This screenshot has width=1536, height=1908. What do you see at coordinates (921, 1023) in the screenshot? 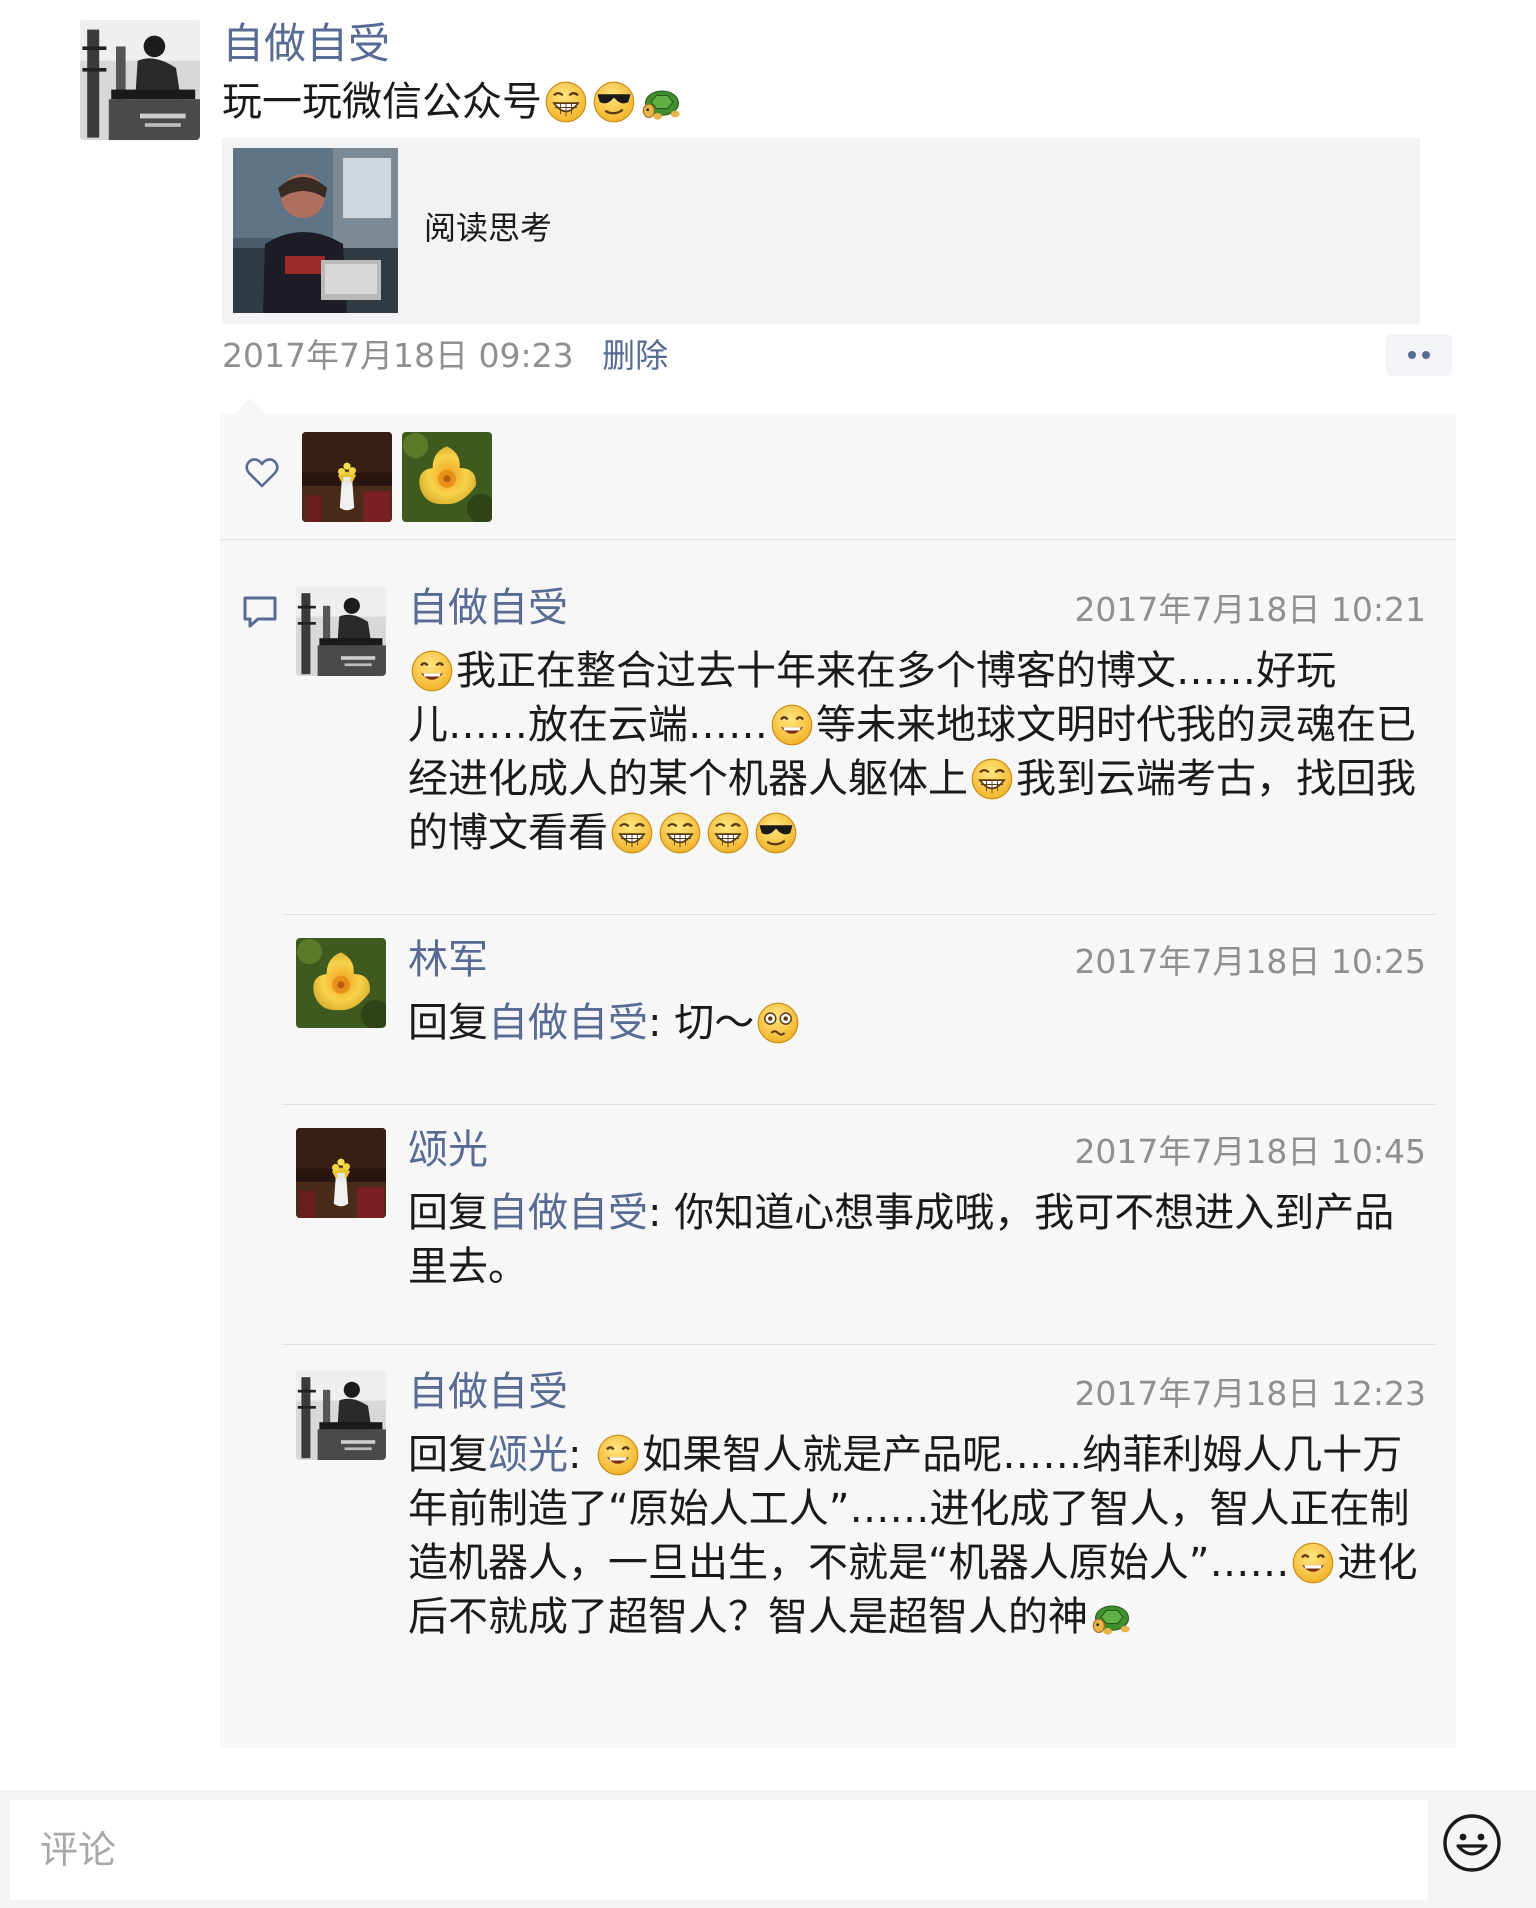
I see `comment-body: 回复自做自受: 切～` at bounding box center [921, 1023].